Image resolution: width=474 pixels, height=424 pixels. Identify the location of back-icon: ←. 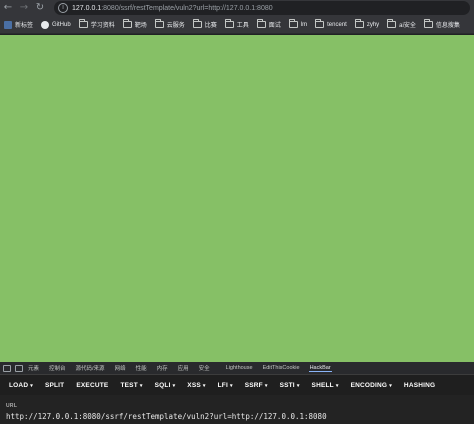
(8, 8).